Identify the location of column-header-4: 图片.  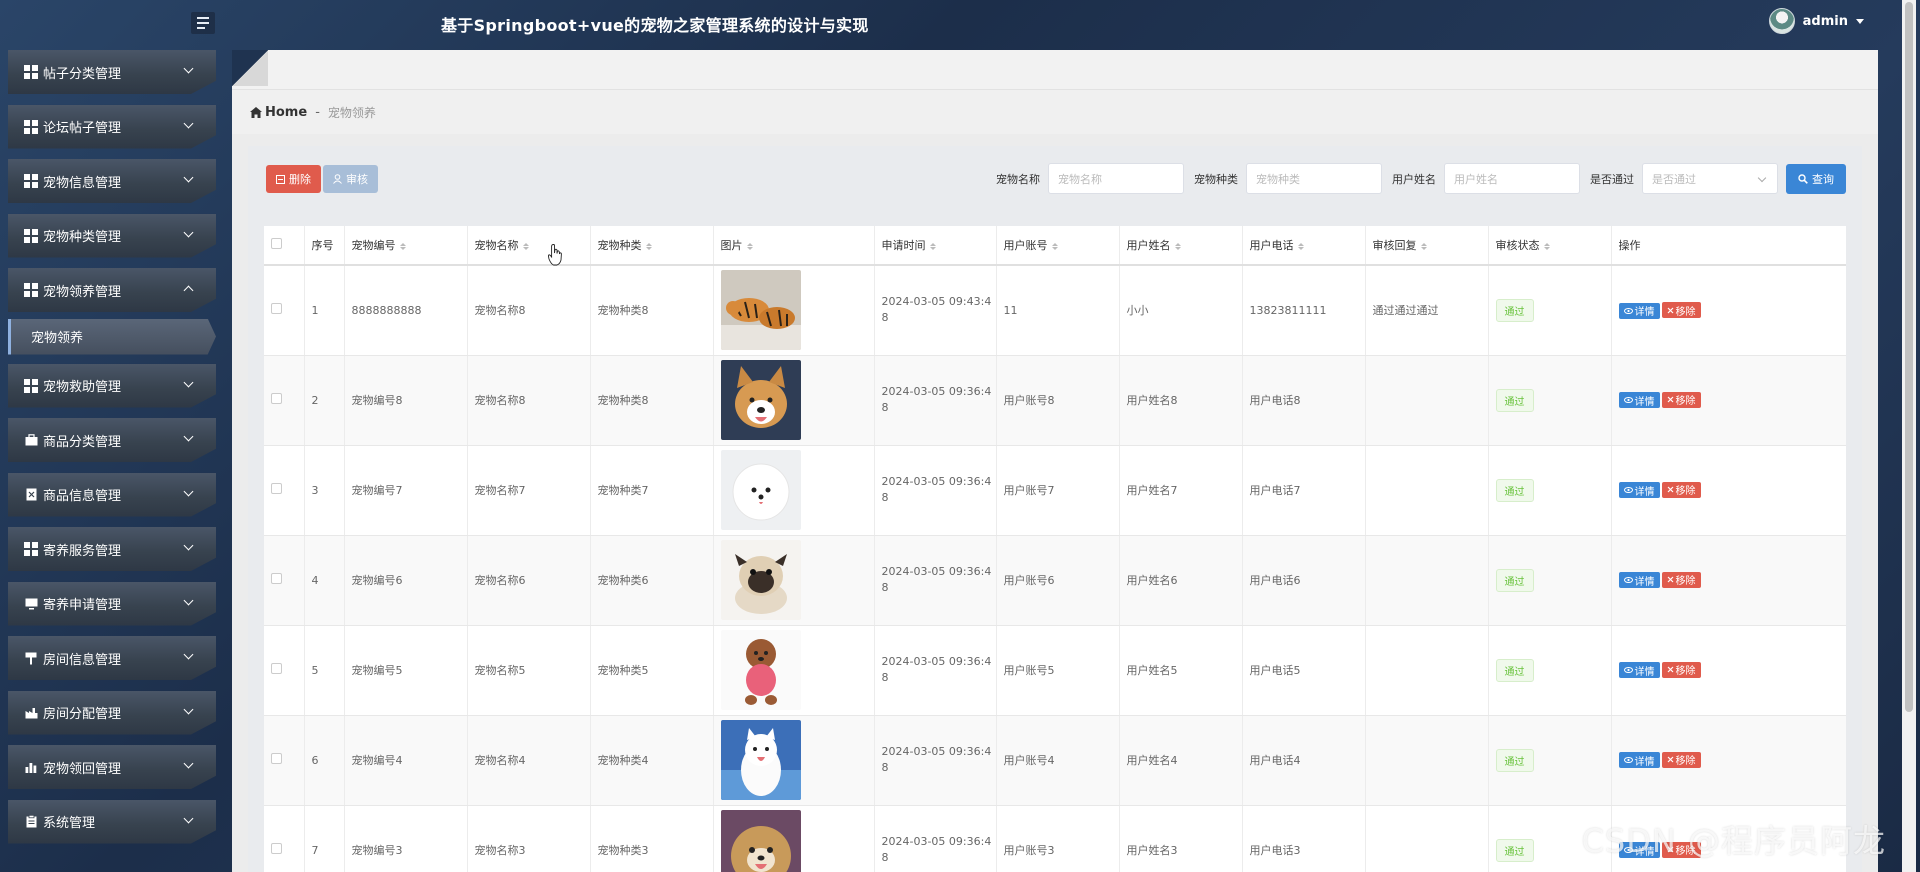
(794, 246).